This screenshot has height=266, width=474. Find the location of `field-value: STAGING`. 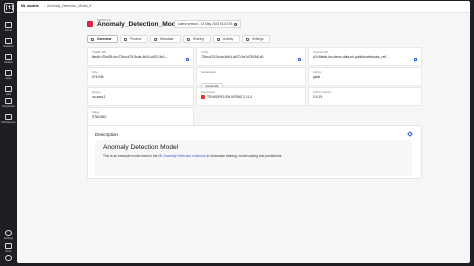

field-value: STAGING is located at coordinates (99, 117).